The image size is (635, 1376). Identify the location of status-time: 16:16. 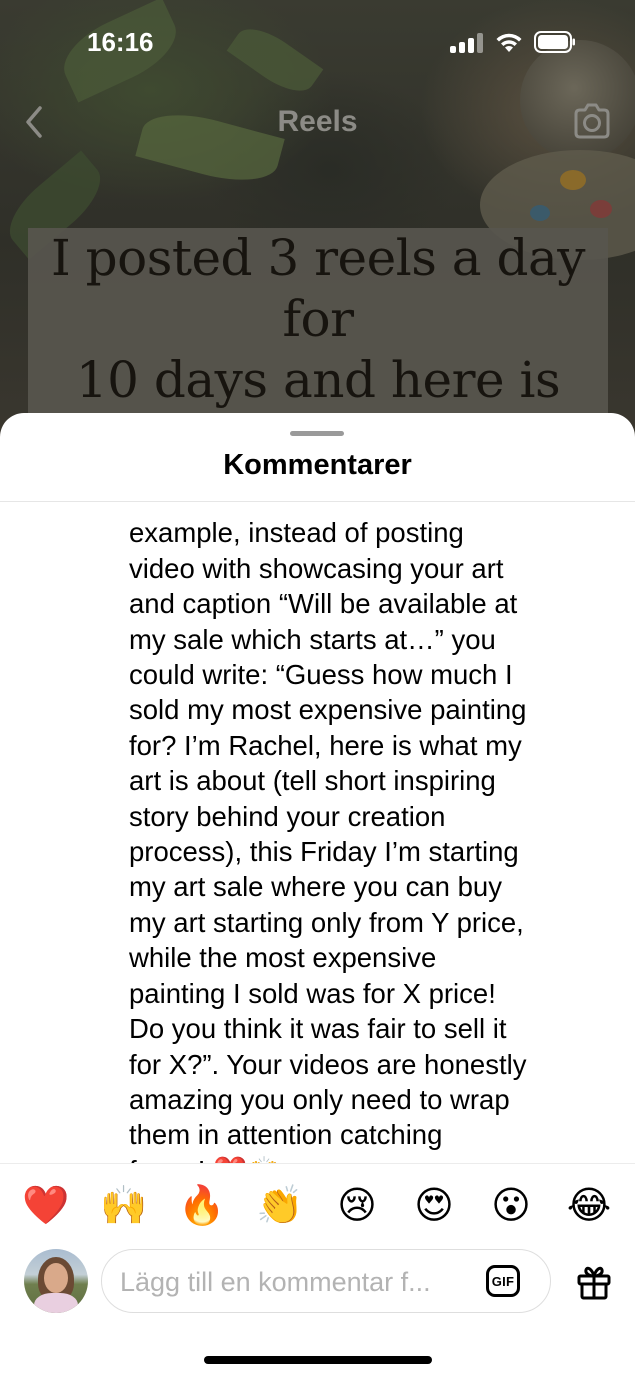
(120, 42).